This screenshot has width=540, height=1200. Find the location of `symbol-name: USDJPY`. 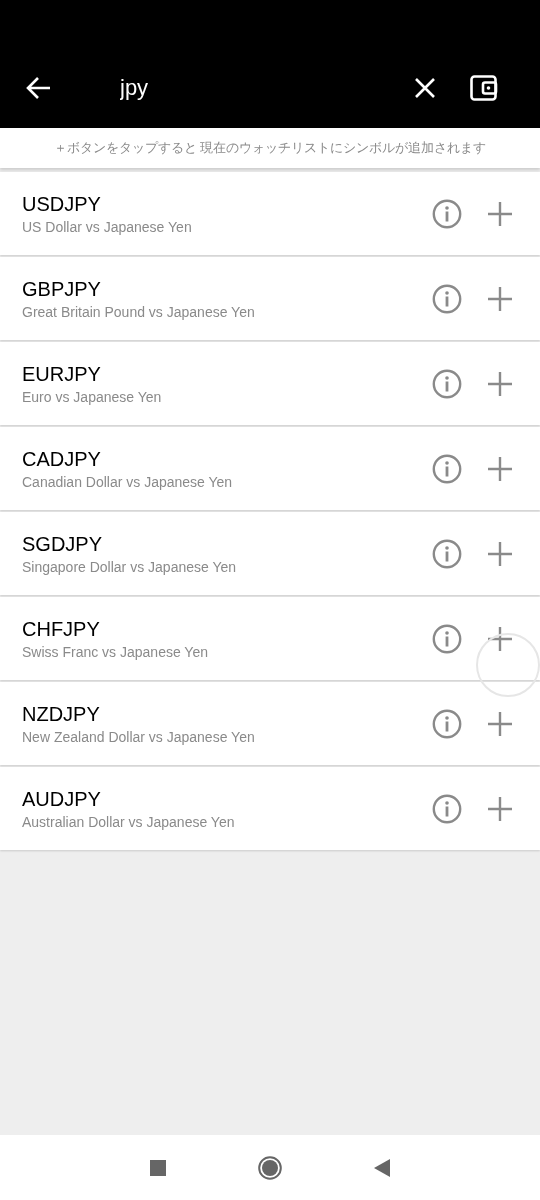

symbol-name: USDJPY is located at coordinates (62, 204).